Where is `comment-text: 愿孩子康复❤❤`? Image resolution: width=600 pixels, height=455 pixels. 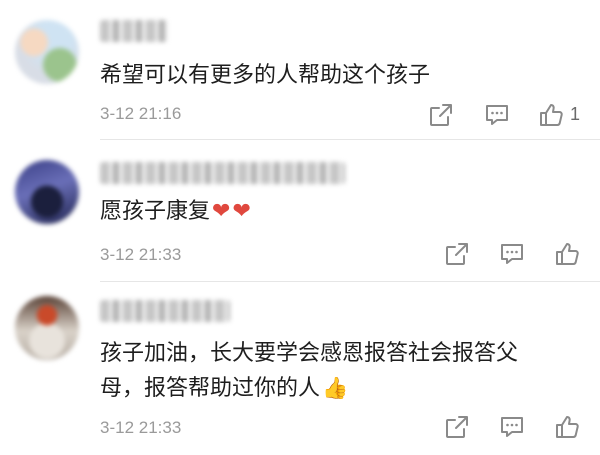 comment-text: 愿孩子康复❤❤ is located at coordinates (175, 212).